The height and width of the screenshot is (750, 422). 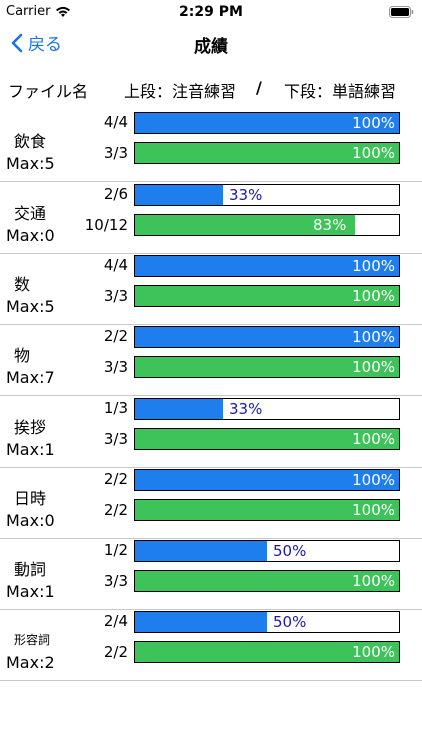 I want to click on category-row: 動詞 Max:1 1/2 50% 3/3 100%, so click(x=211, y=574).